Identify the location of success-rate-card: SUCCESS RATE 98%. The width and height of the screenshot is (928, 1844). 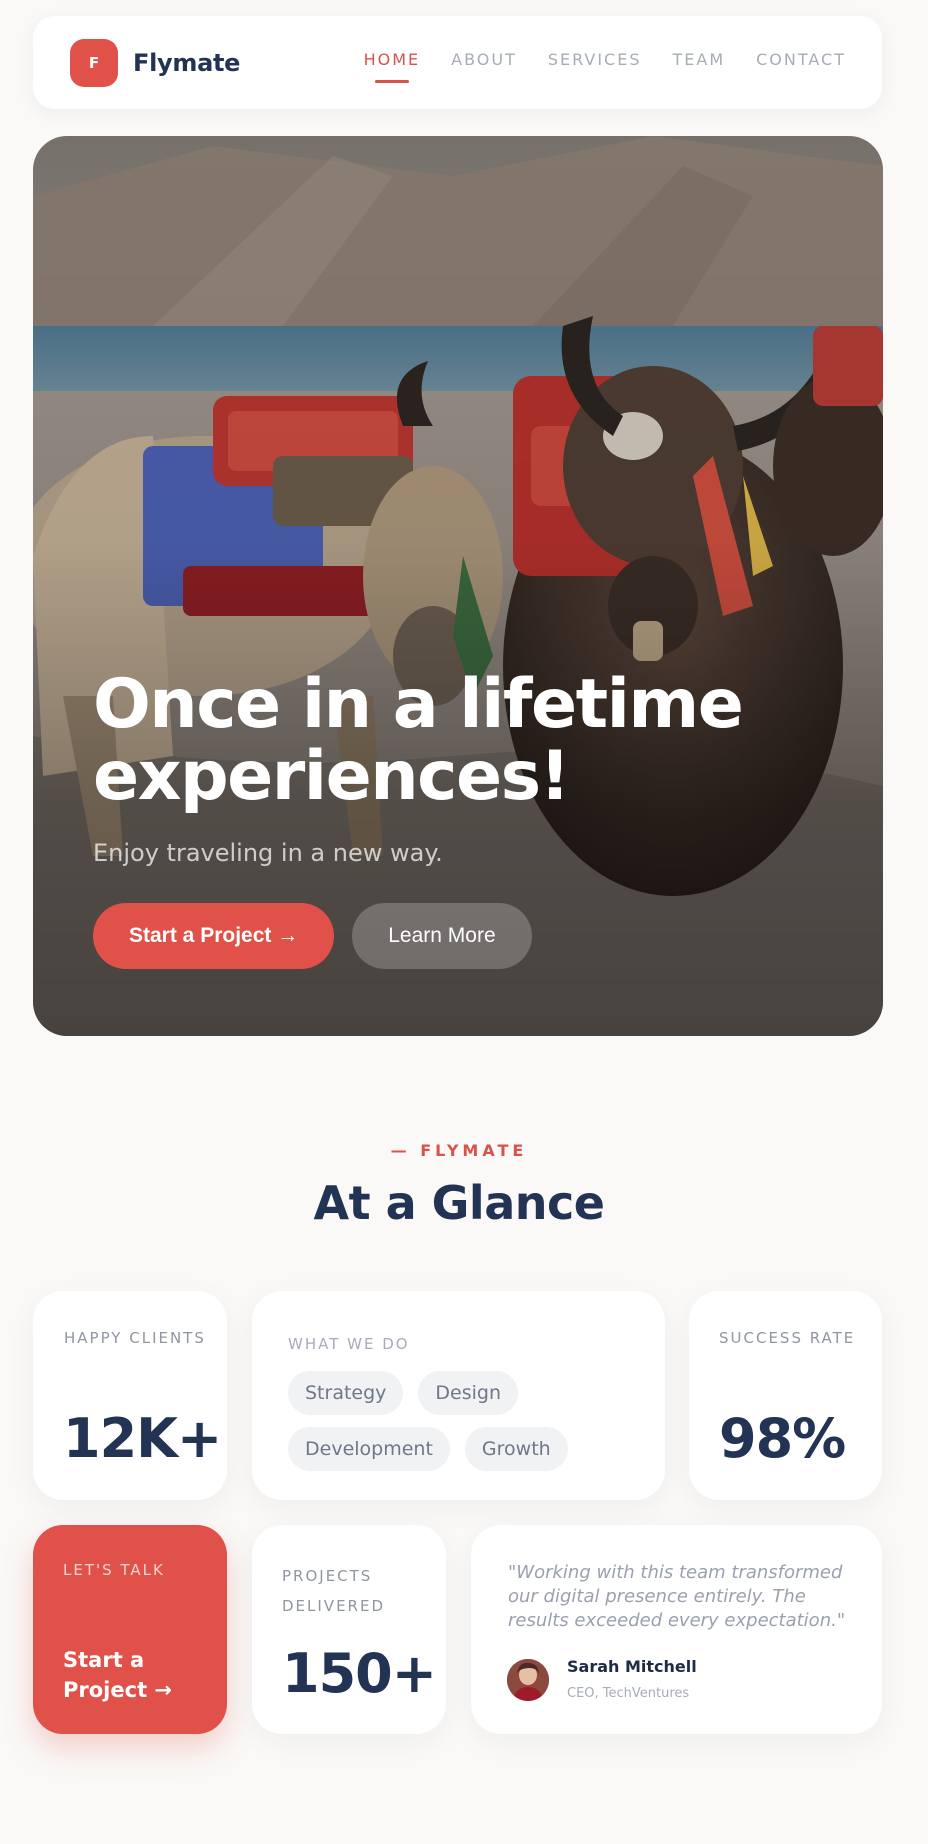
(785, 1395).